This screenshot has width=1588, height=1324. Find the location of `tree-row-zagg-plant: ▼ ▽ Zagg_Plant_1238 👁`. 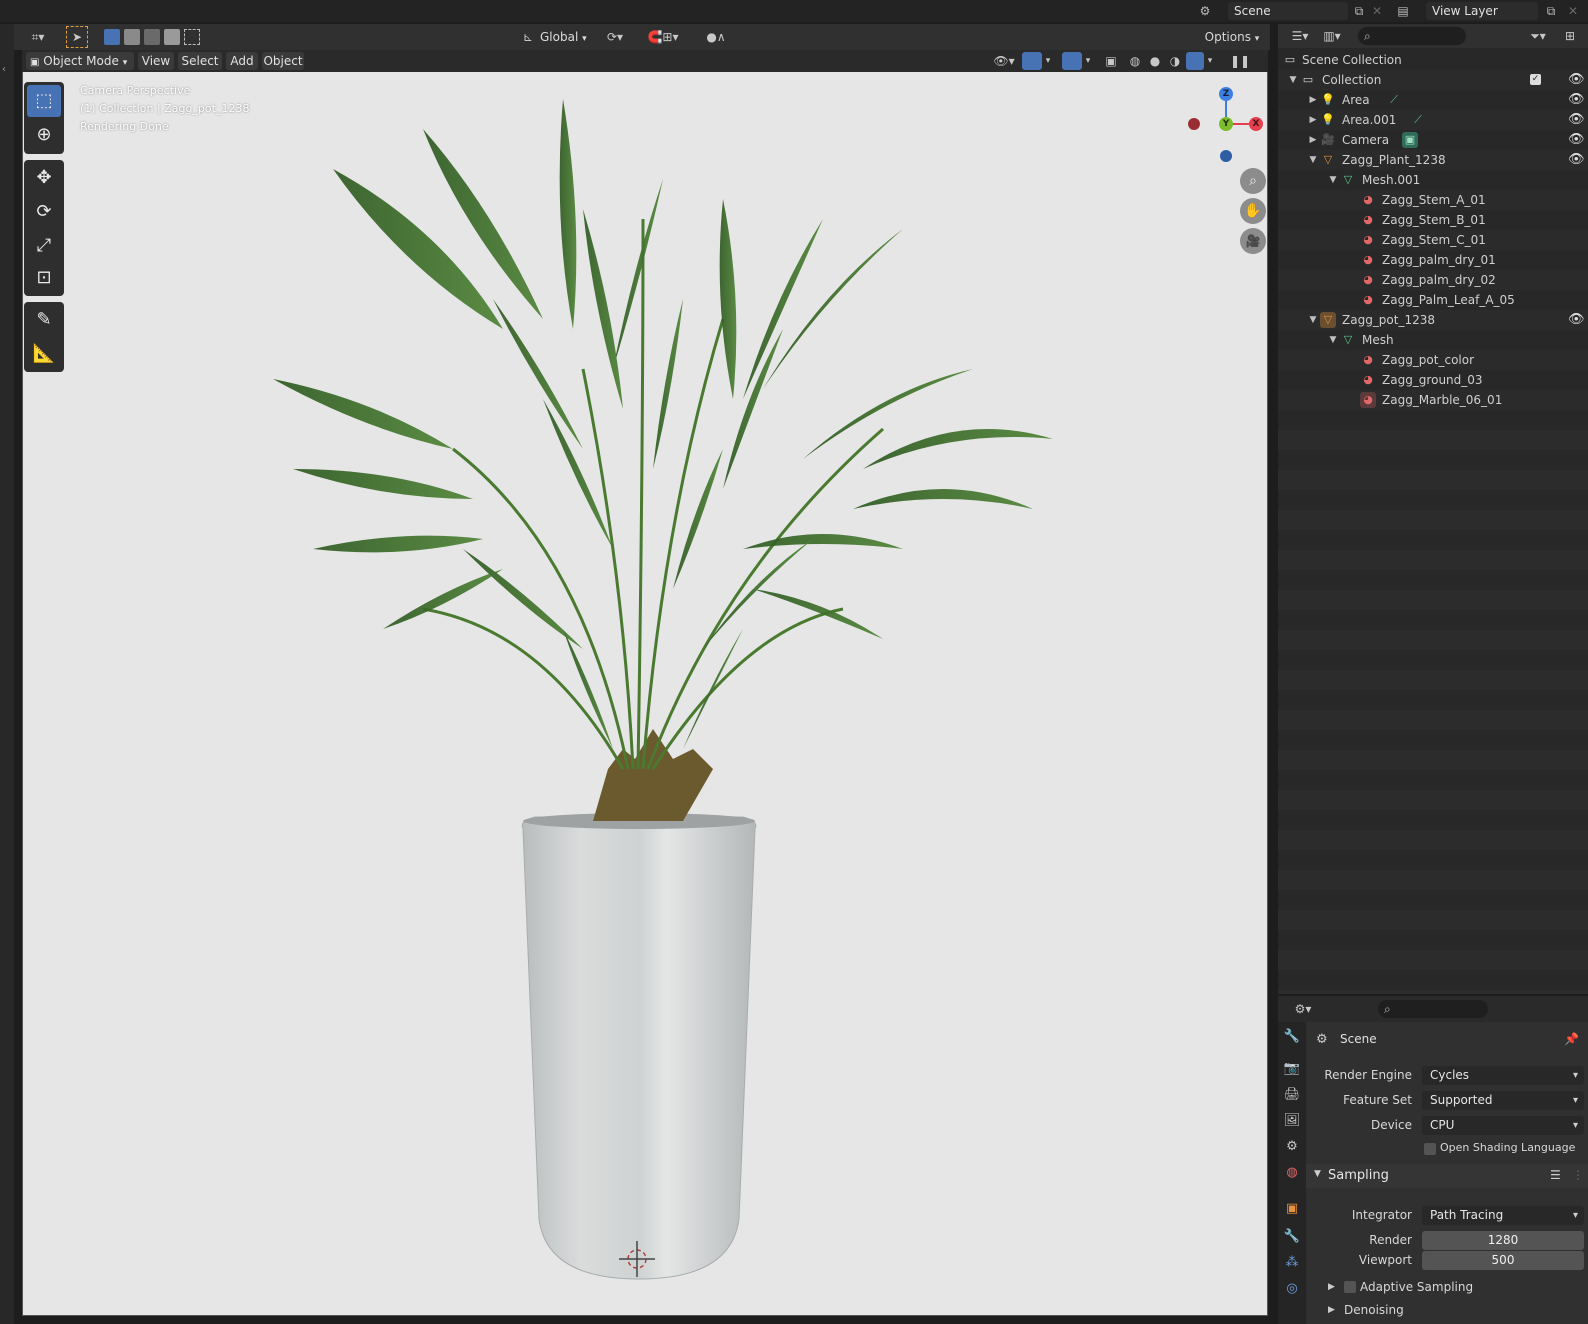

tree-row-zagg-plant: ▼ ▽ Zagg_Plant_1238 👁 is located at coordinates (1433, 160).